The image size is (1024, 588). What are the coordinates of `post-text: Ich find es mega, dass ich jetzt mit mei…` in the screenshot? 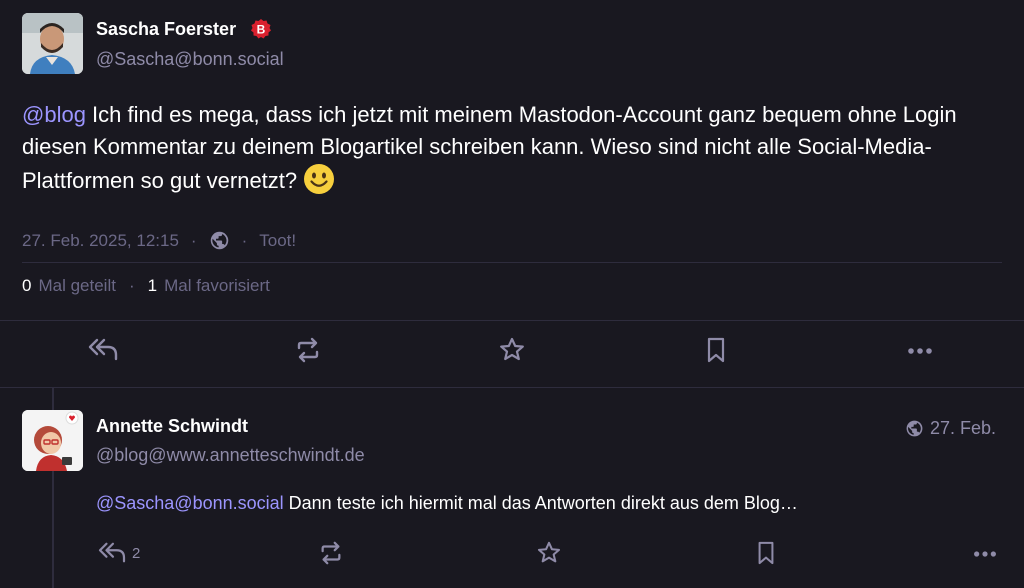 It's located at (489, 147).